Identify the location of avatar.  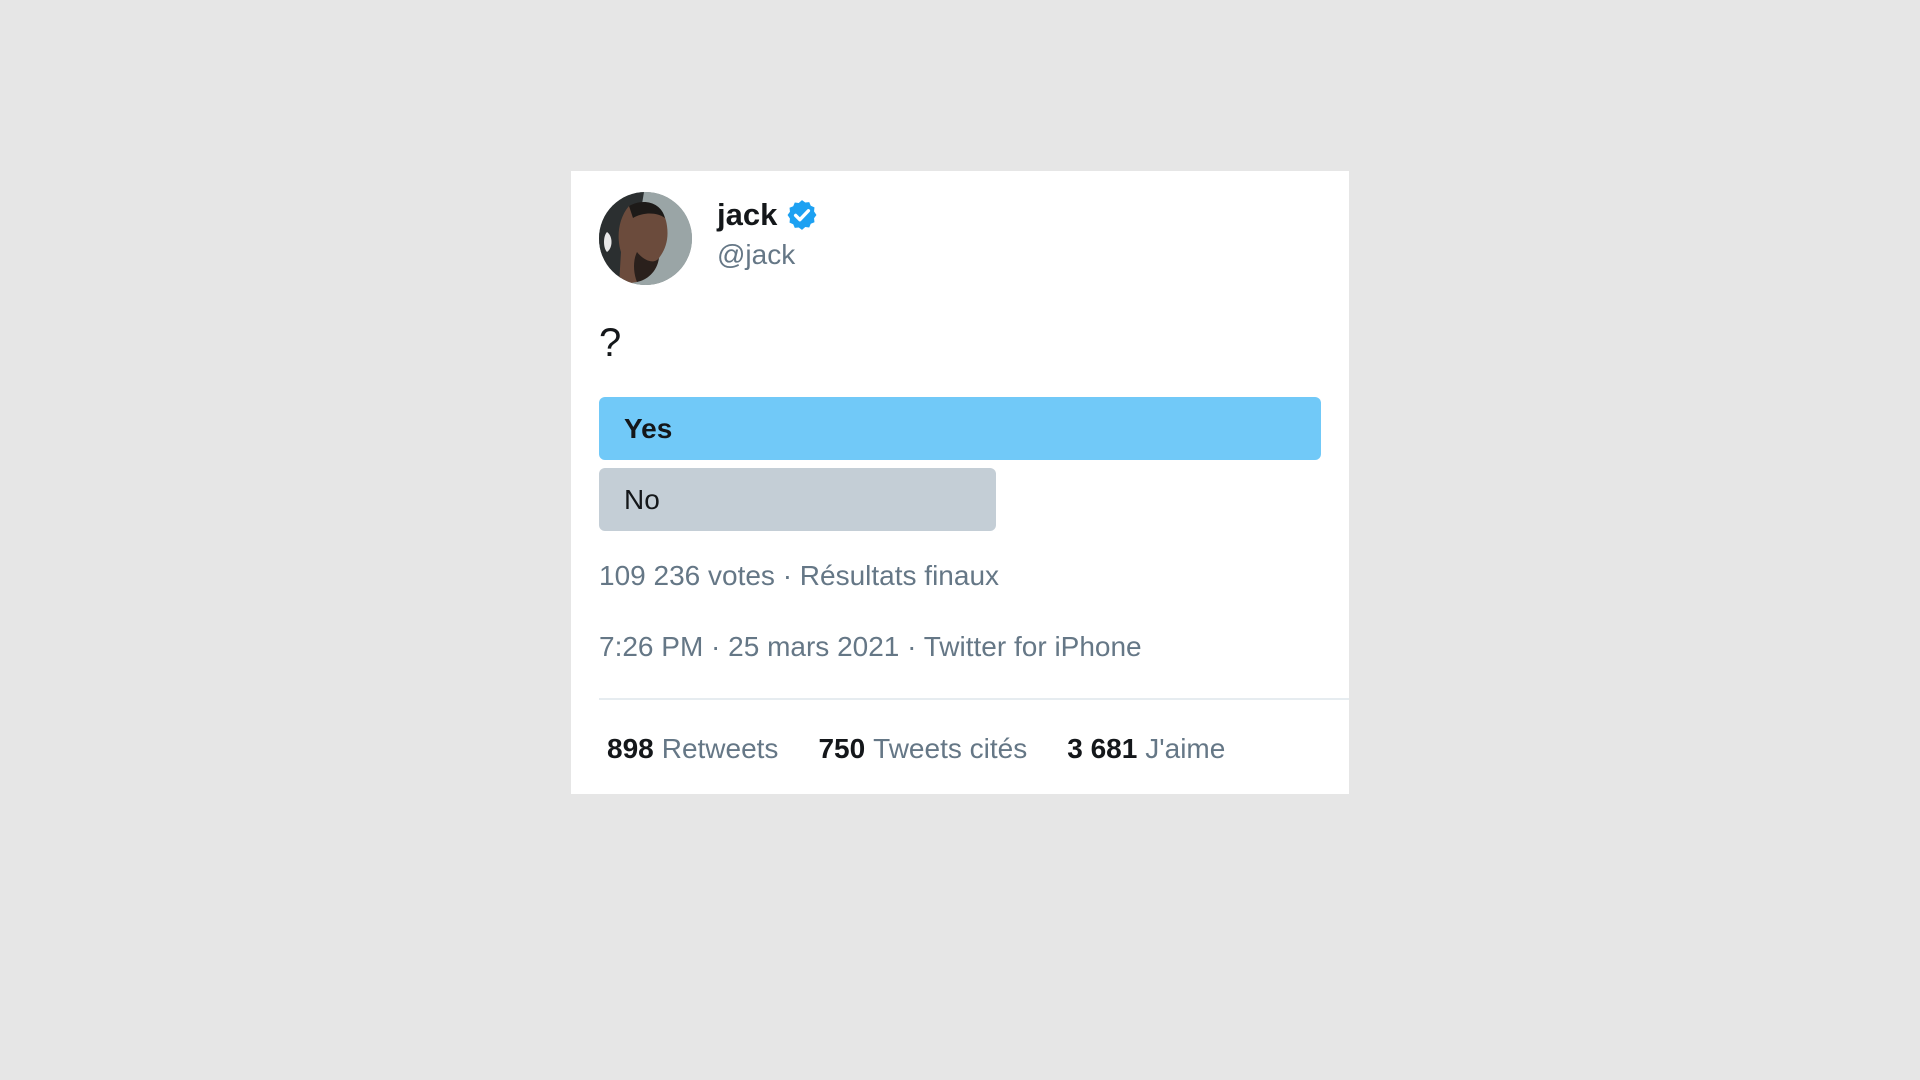
(645, 238).